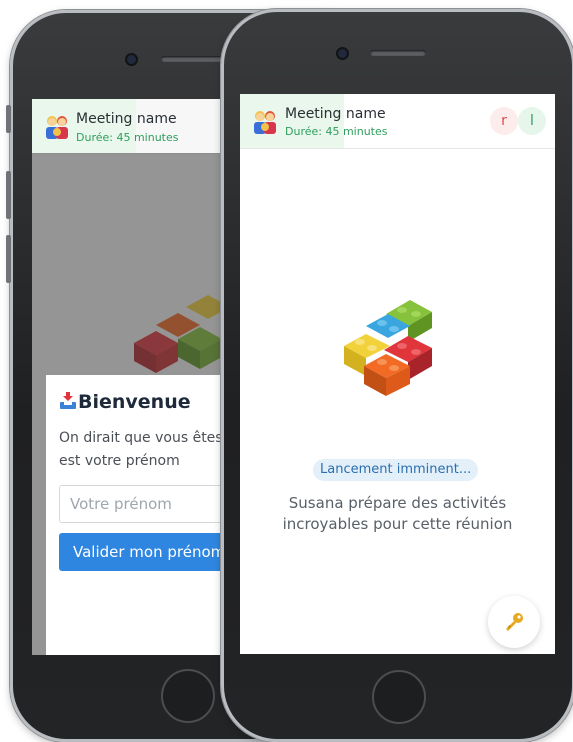  I want to click on inbox-tray-icon, so click(68, 400).